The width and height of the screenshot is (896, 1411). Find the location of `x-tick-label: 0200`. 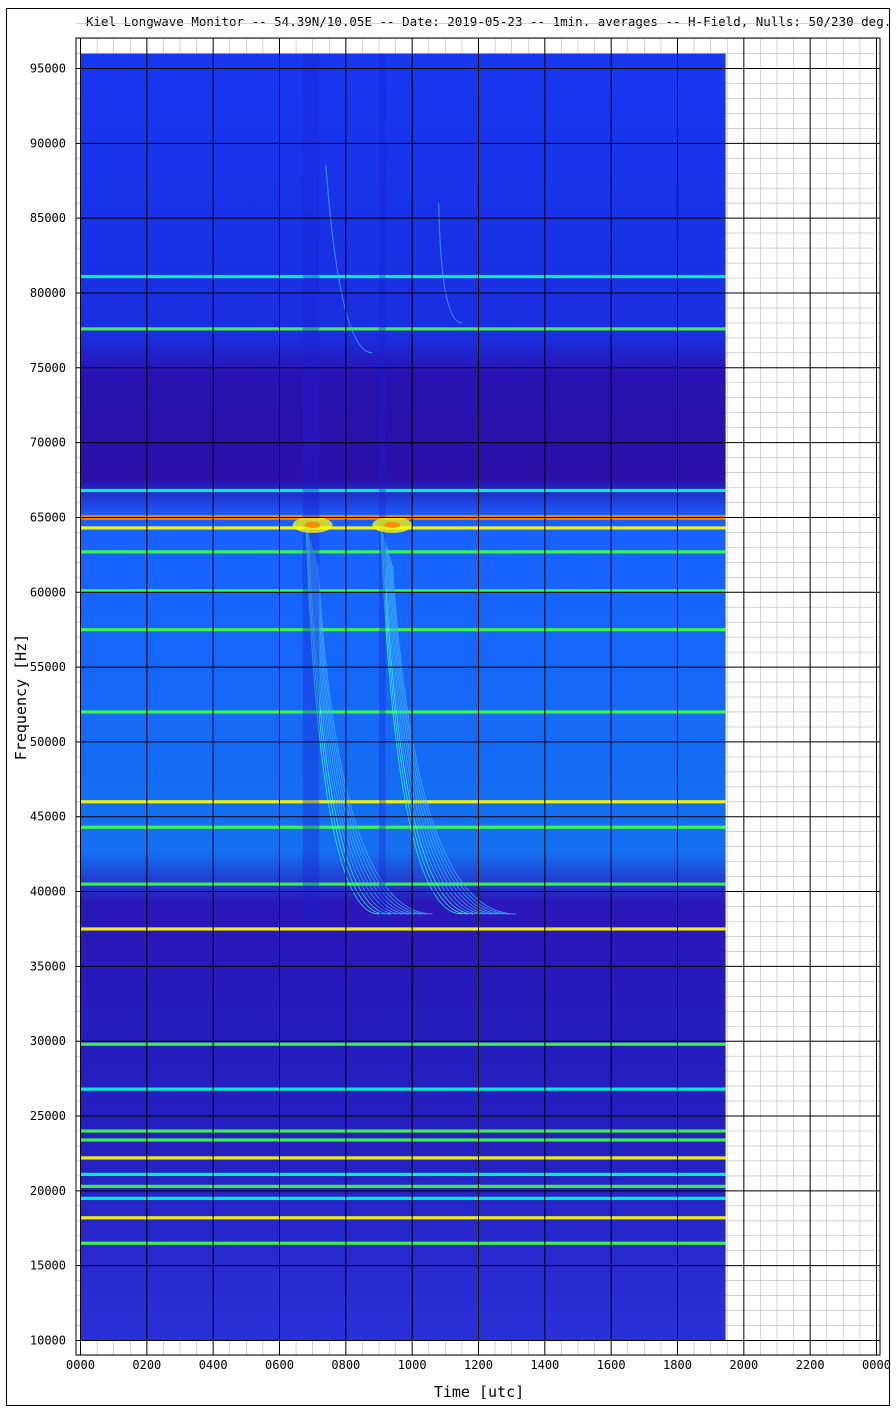

x-tick-label: 0200 is located at coordinates (146, 1365).